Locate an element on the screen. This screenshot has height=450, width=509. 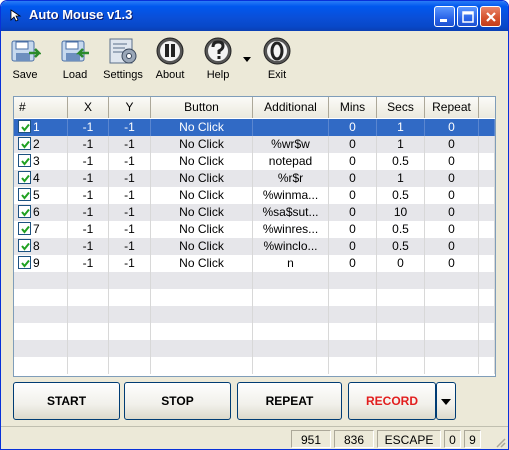
column-header-secs: Secs is located at coordinates (401, 107).